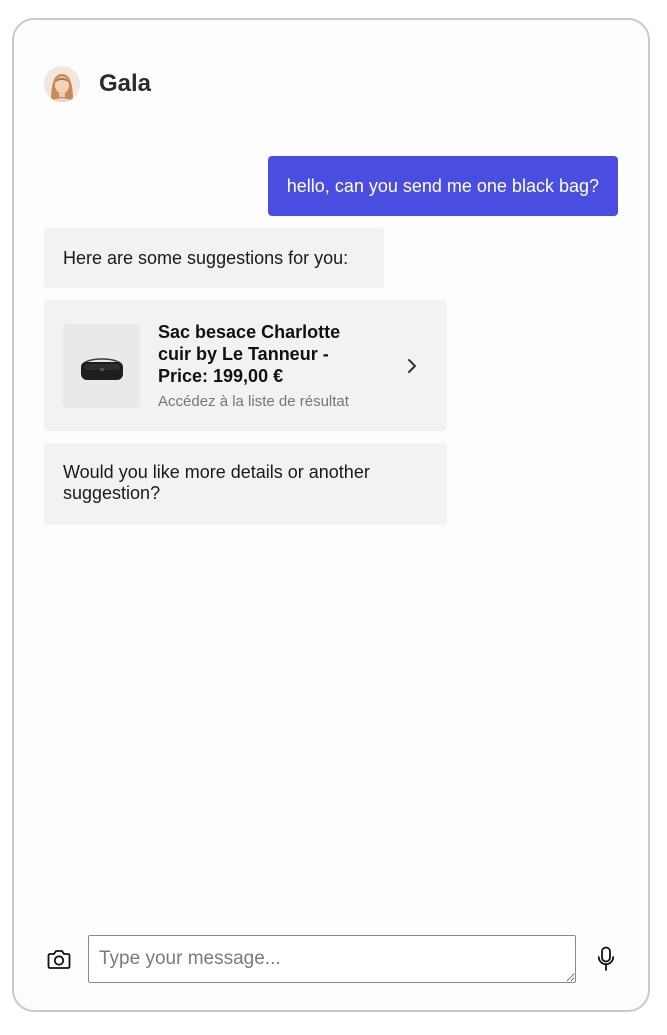 This screenshot has width=667, height=1035. I want to click on message-input, so click(332, 959).